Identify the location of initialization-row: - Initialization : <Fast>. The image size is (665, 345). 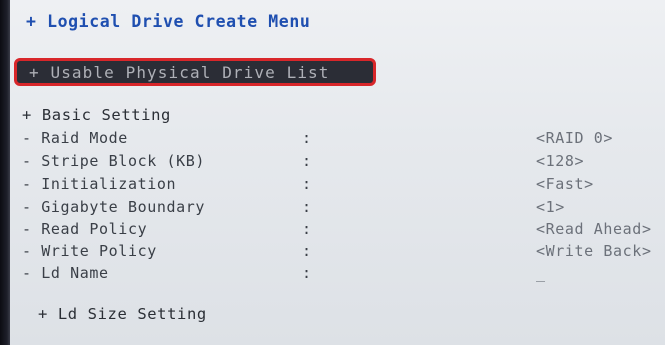
(343, 186).